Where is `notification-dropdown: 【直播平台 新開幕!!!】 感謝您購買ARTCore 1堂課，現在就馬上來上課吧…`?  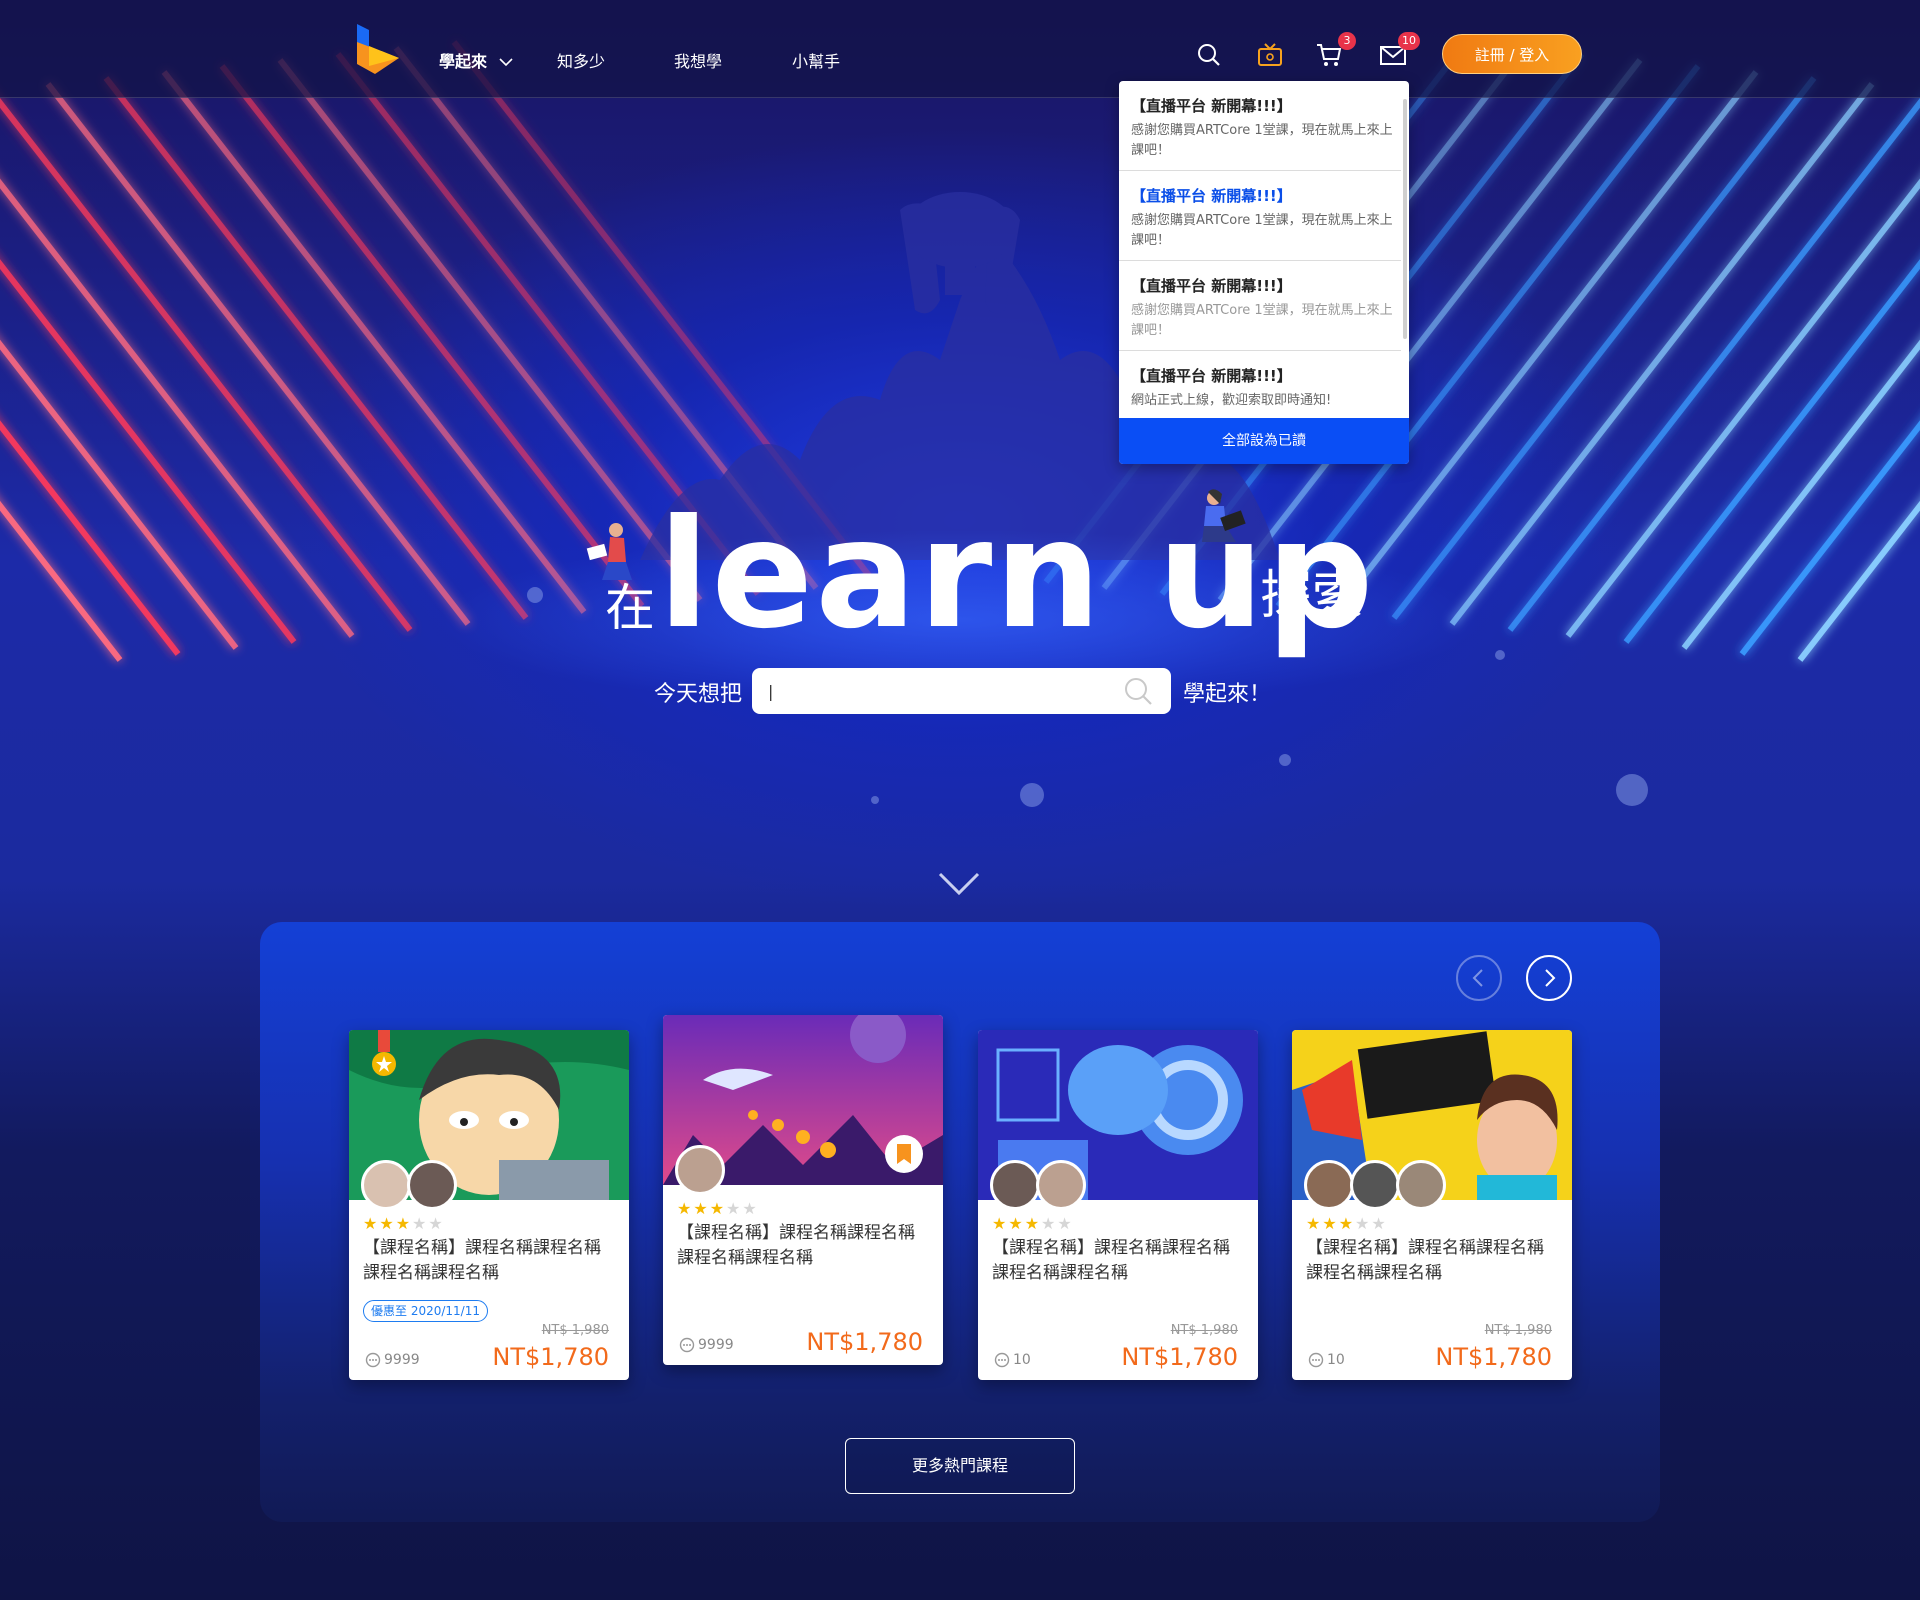 notification-dropdown: 【直播平台 新開幕!!!】 感謝您購買ARTCore 1堂課，現在就馬上來上課吧… is located at coordinates (1264, 272).